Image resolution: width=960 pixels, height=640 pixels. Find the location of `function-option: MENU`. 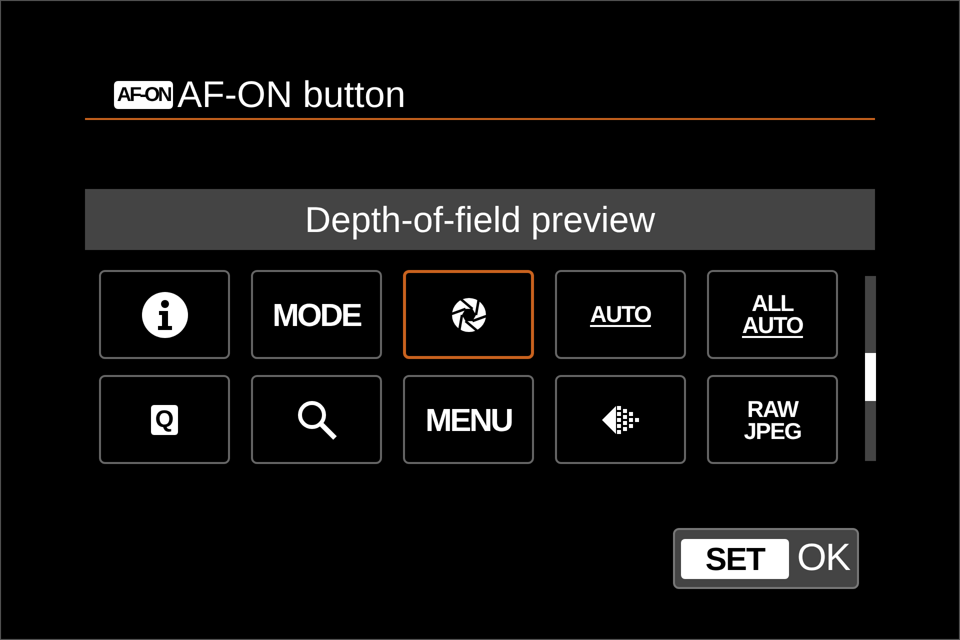

function-option: MENU is located at coordinates (468, 419).